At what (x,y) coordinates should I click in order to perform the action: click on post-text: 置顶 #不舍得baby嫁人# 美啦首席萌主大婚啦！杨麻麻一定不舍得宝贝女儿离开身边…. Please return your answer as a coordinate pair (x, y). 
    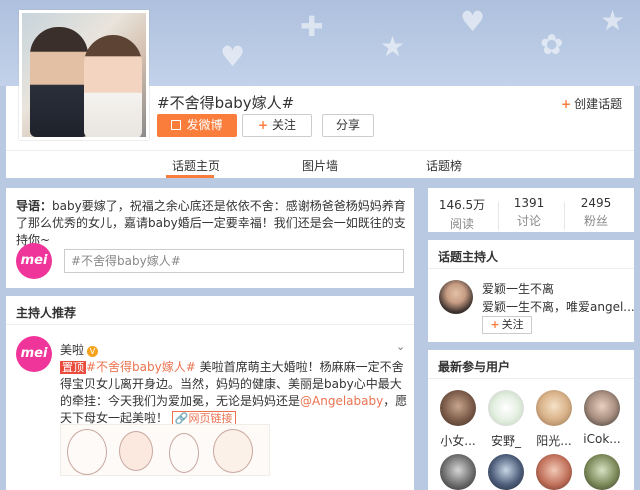
    Looking at the image, I should click on (234, 393).